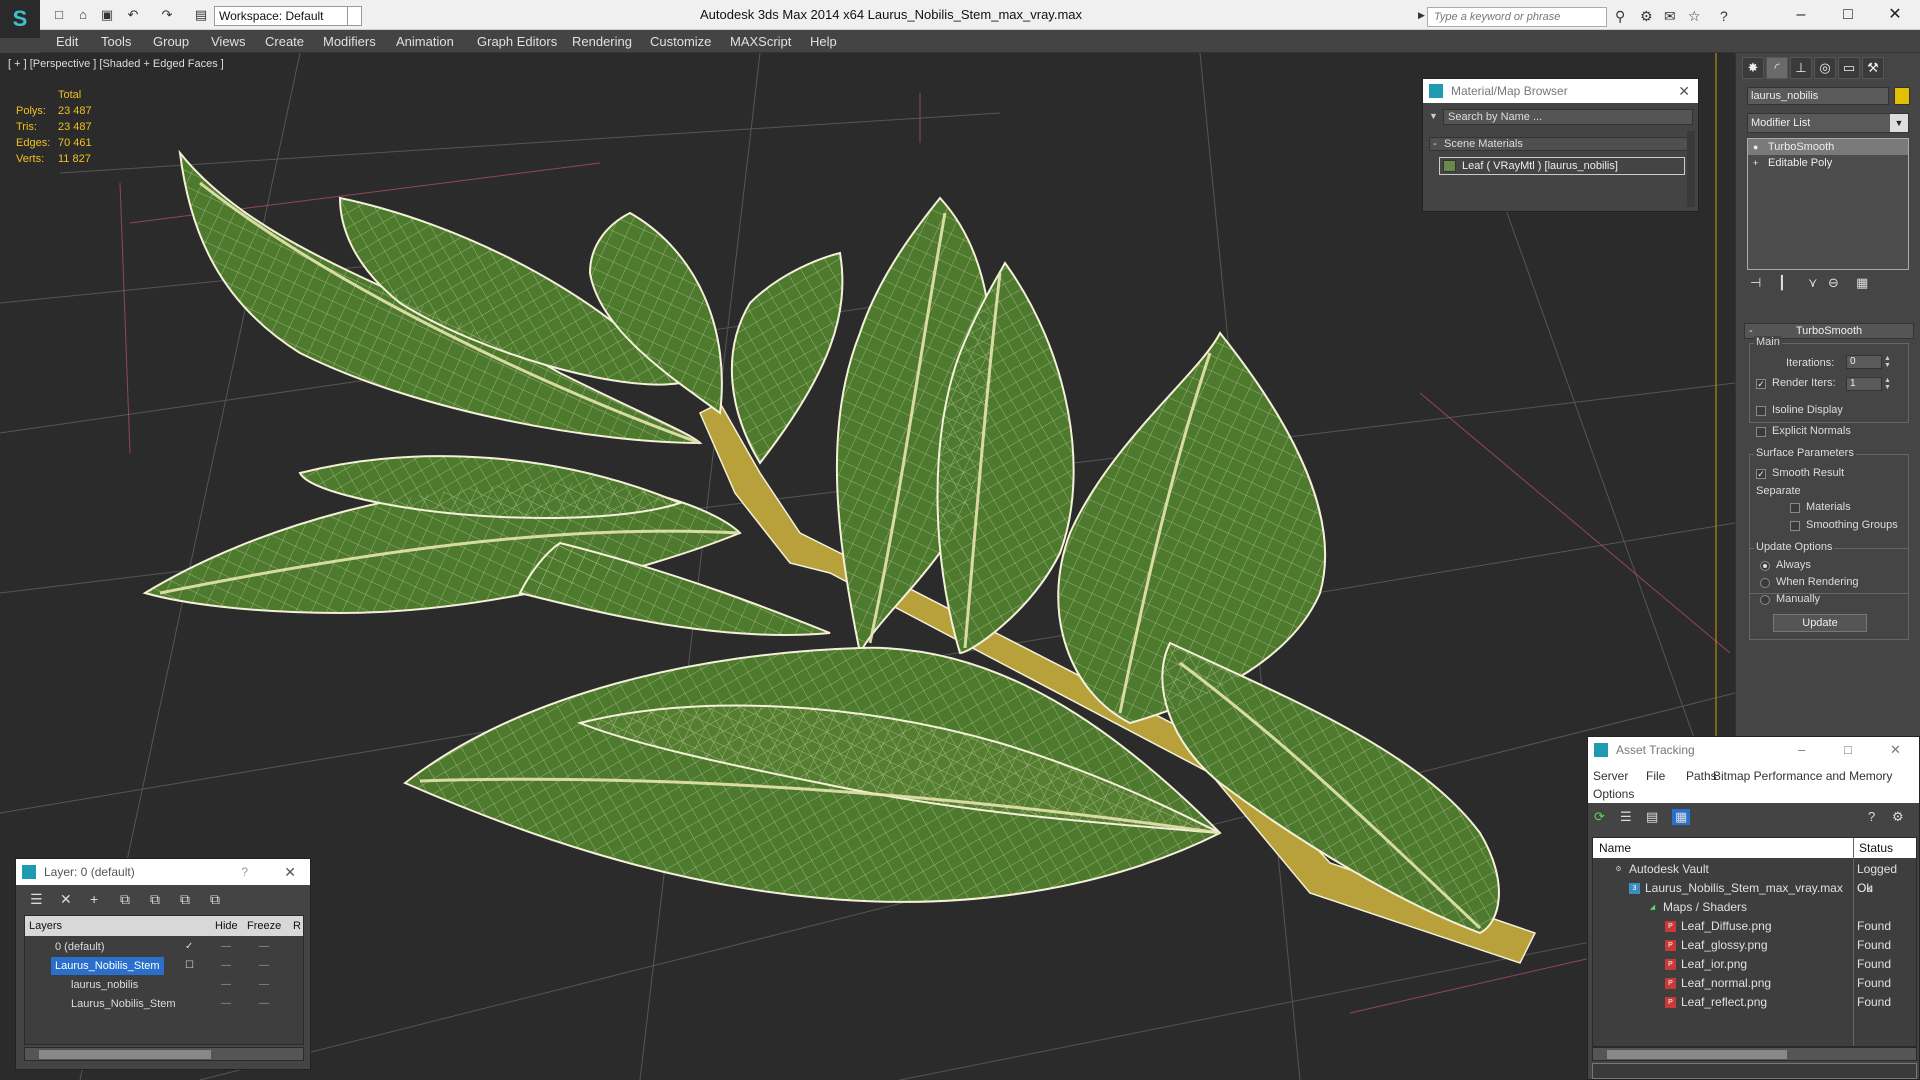 This screenshot has width=1920, height=1080. Describe the element at coordinates (201, 15) in the screenshot. I see `project-folder-icon: ▤` at that location.